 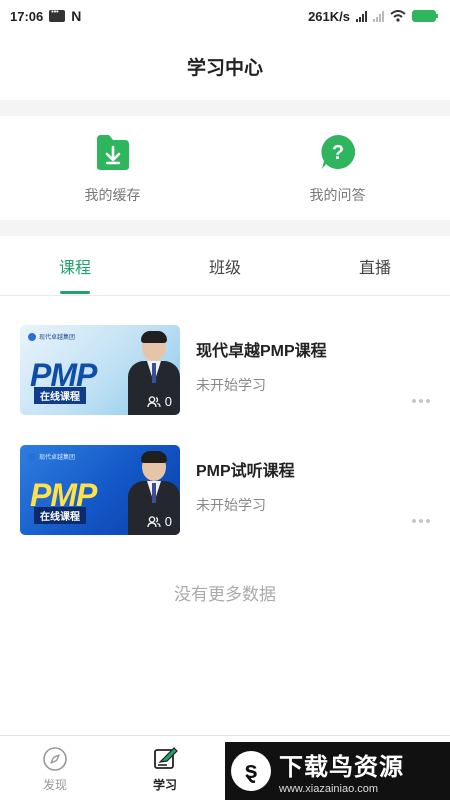 I want to click on watermark-name: 下载鸟资源, so click(x=341, y=767).